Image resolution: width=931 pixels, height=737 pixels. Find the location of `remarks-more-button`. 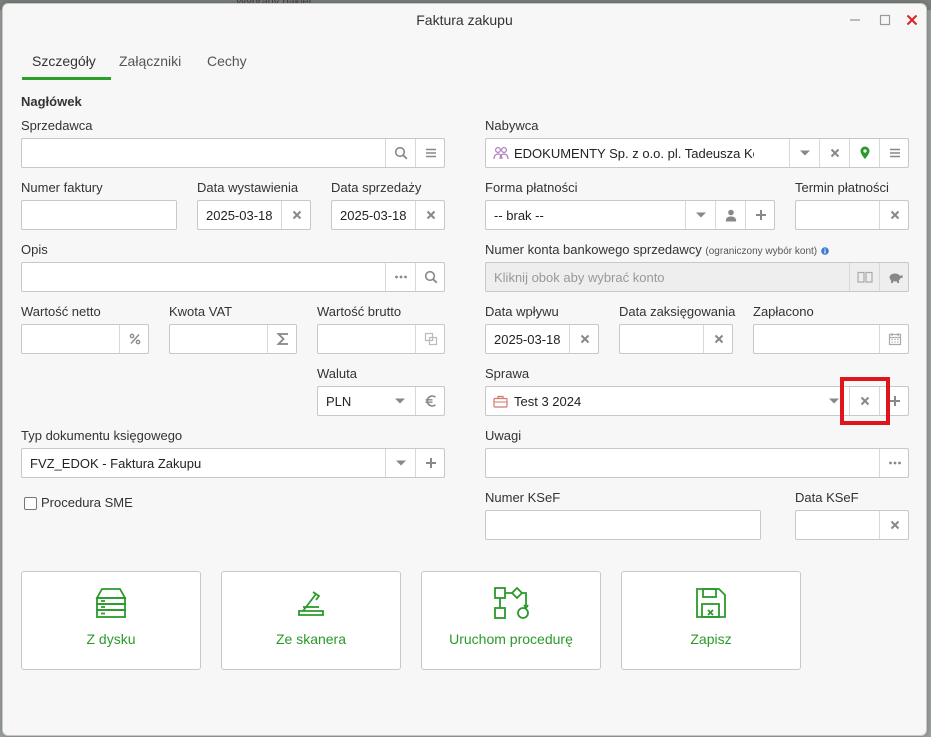

remarks-more-button is located at coordinates (894, 463).